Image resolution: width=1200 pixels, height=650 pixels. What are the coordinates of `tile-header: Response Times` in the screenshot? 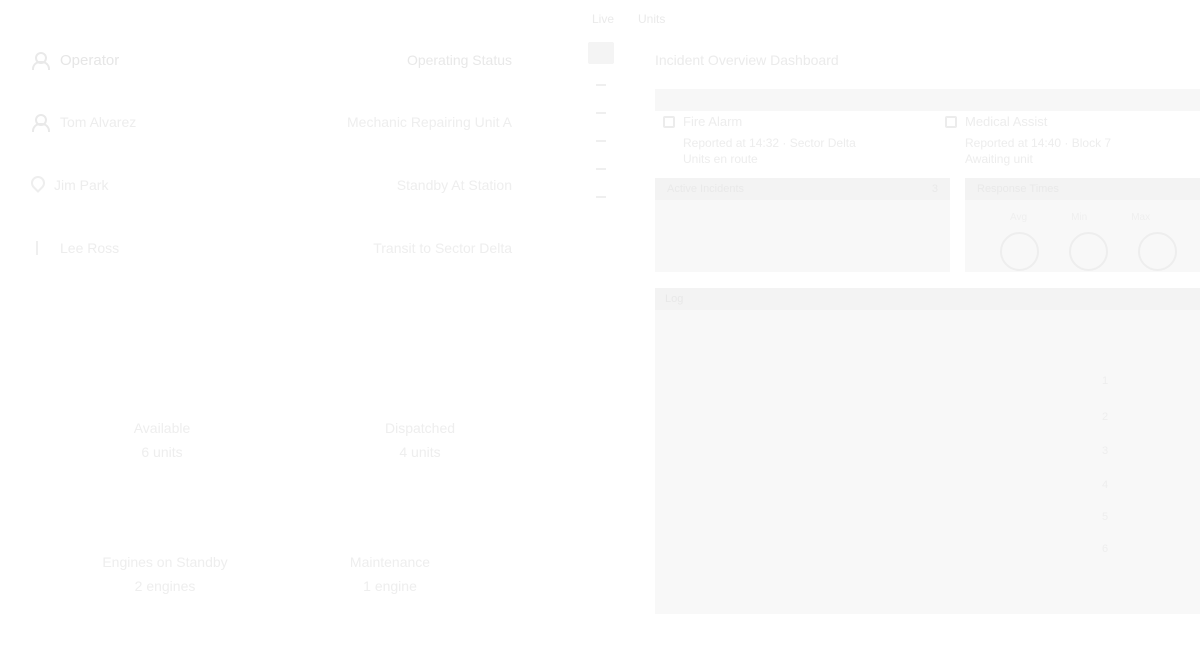 It's located at (1018, 189).